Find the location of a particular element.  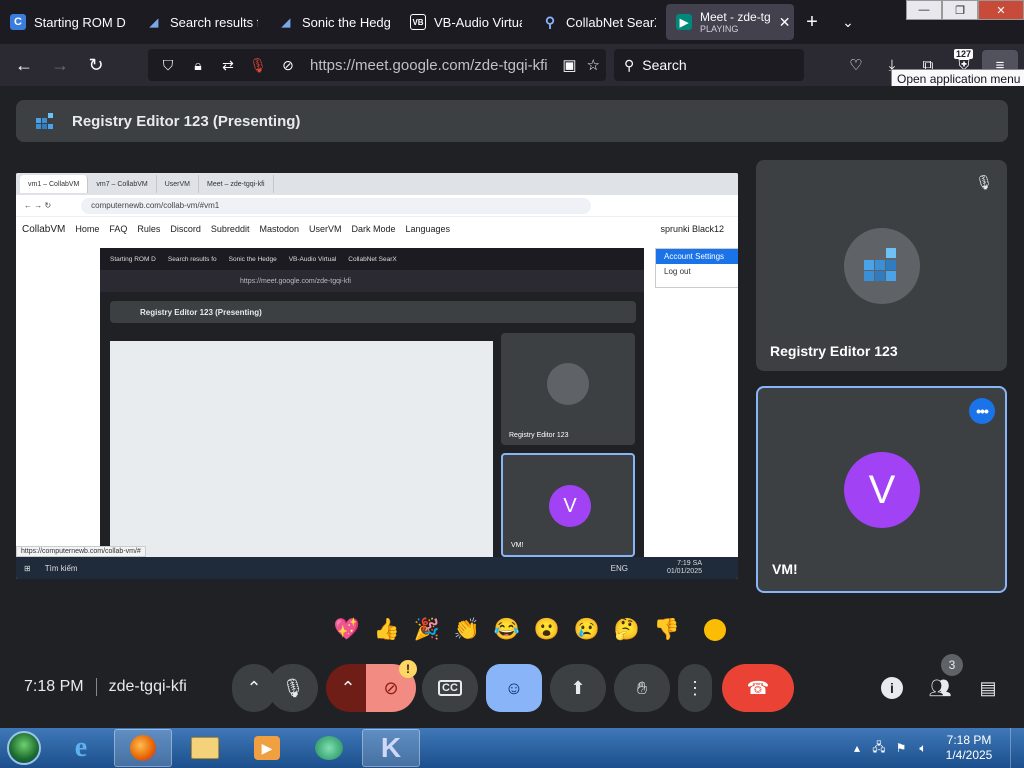

tab-title: Starting ROM D is located at coordinates (80, 22).